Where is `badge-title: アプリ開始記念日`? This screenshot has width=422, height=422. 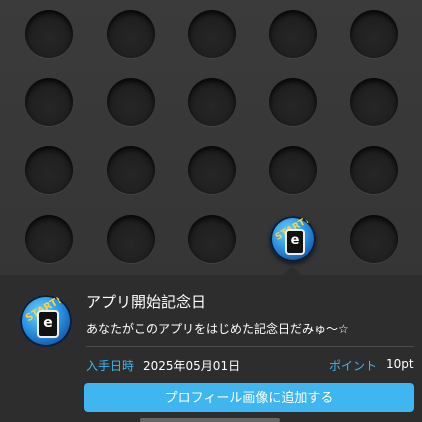
badge-title: アプリ開始記念日 is located at coordinates (146, 302).